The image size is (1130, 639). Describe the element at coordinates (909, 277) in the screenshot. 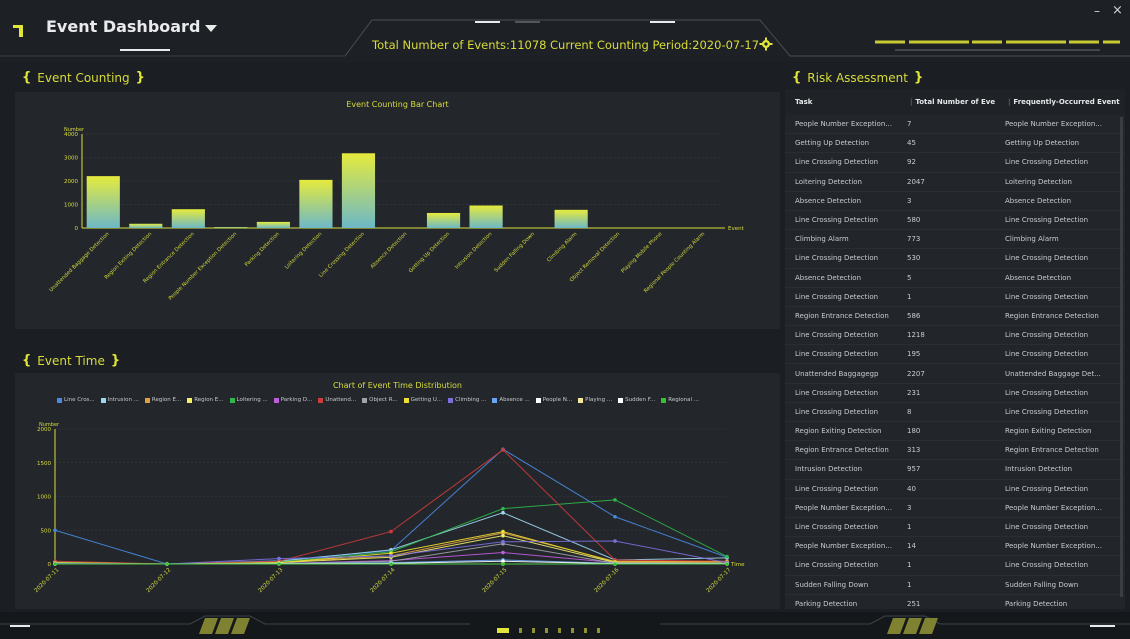

I see `table-cell: 5` at that location.